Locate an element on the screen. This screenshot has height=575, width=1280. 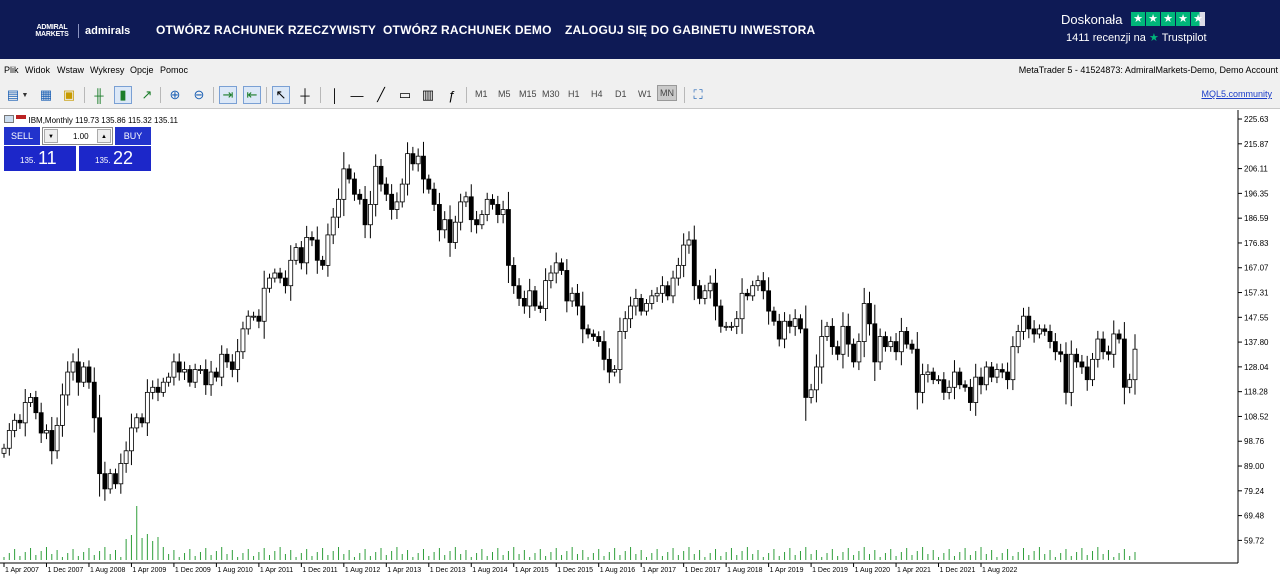
investor-login-link: ZALOGUJ SIĘ DO GABINETU INWESTORA is located at coordinates (690, 30).